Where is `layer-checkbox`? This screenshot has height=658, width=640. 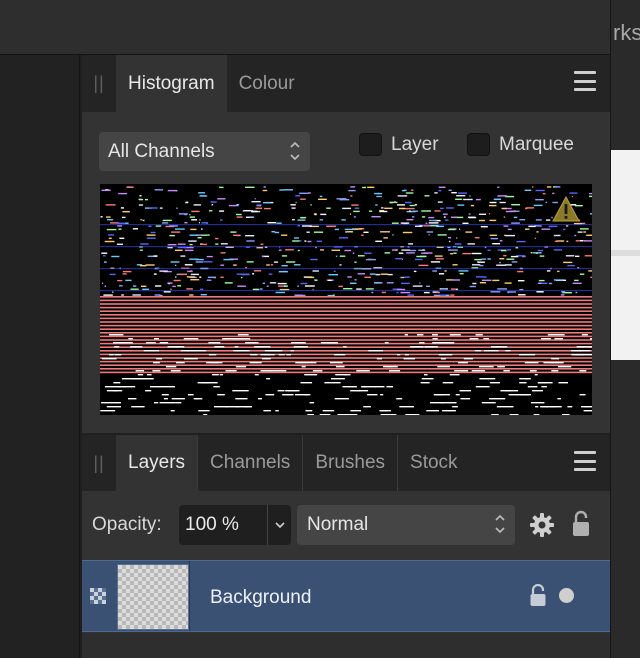 layer-checkbox is located at coordinates (370, 144).